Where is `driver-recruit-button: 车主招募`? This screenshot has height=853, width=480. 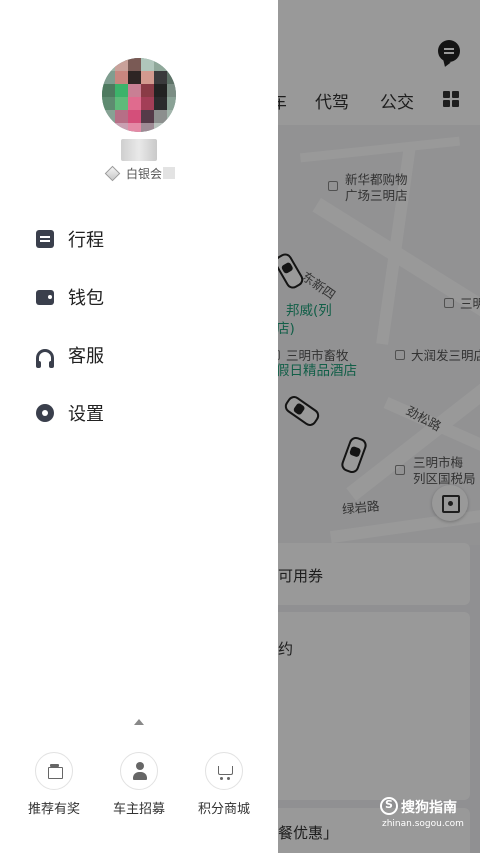 driver-recruit-button: 车主招募 is located at coordinates (139, 784).